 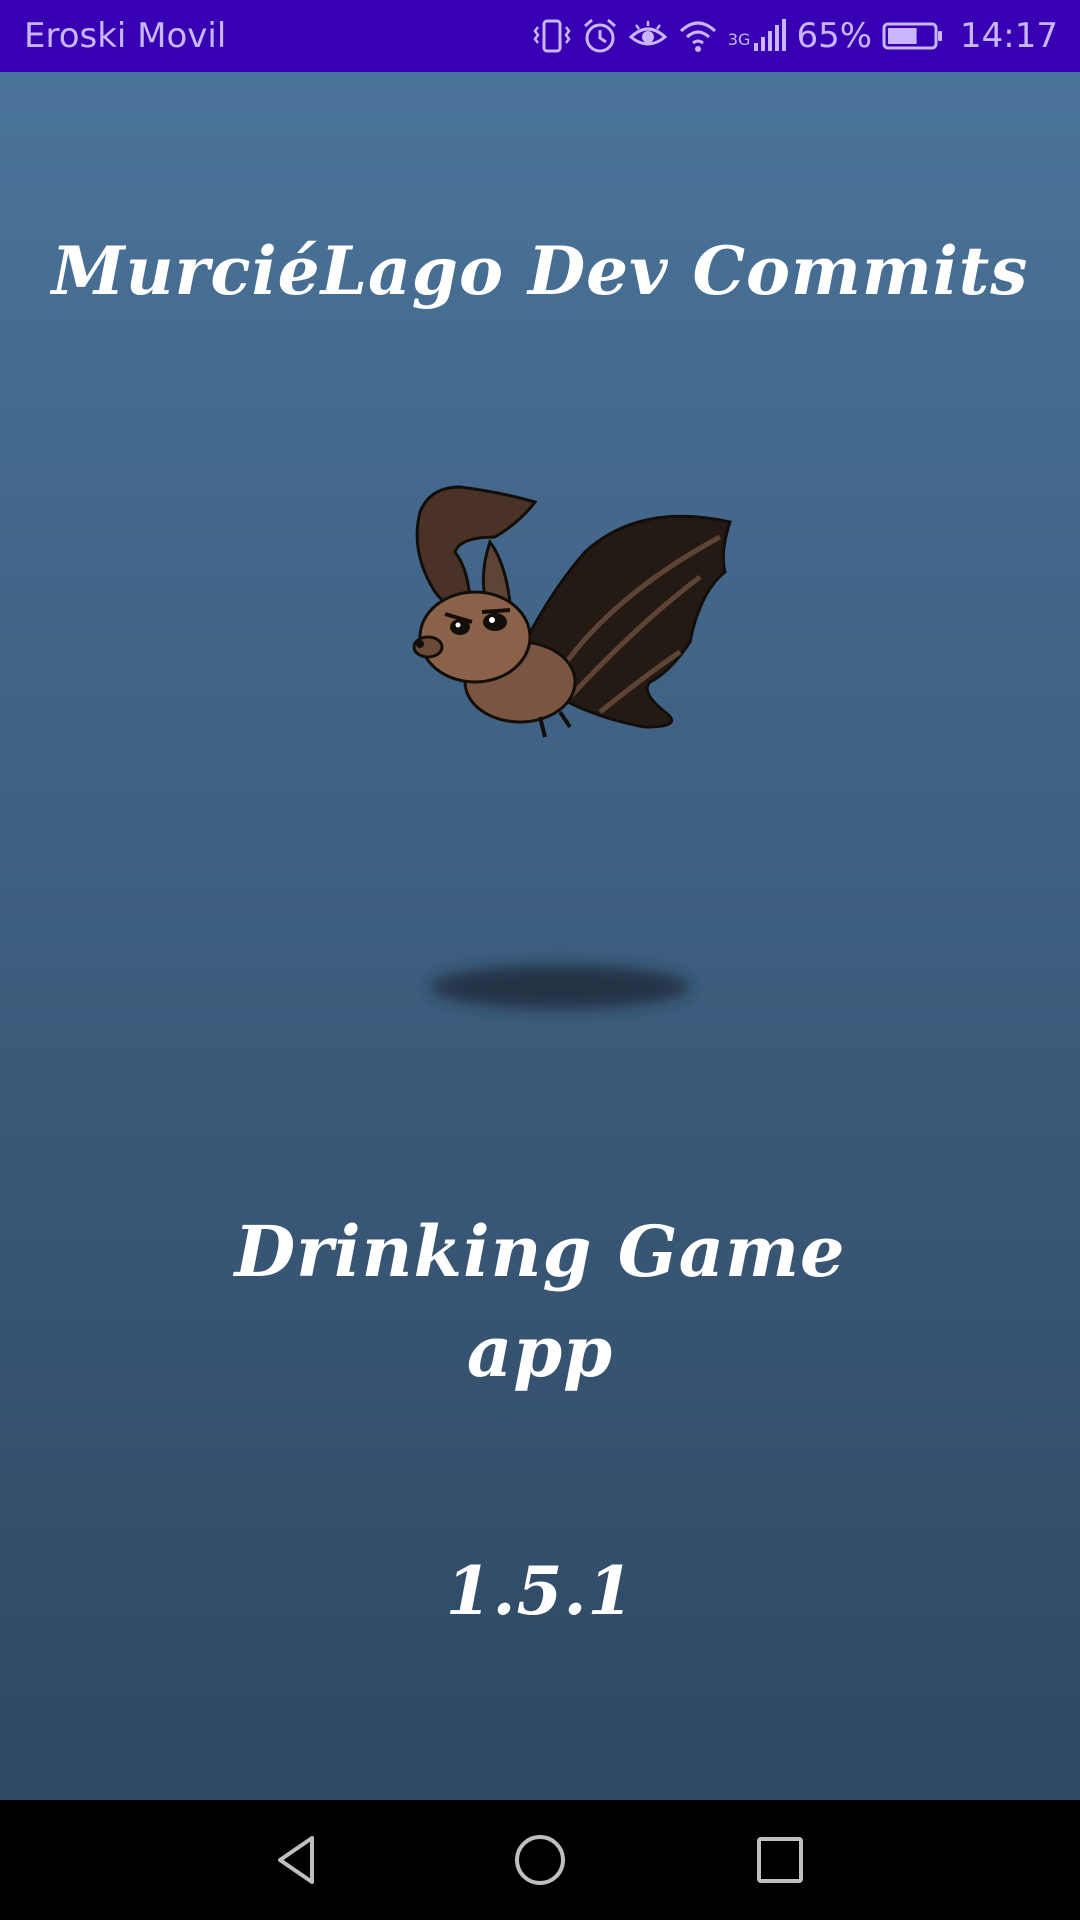 What do you see at coordinates (697, 36) in the screenshot?
I see `wifi-icon` at bounding box center [697, 36].